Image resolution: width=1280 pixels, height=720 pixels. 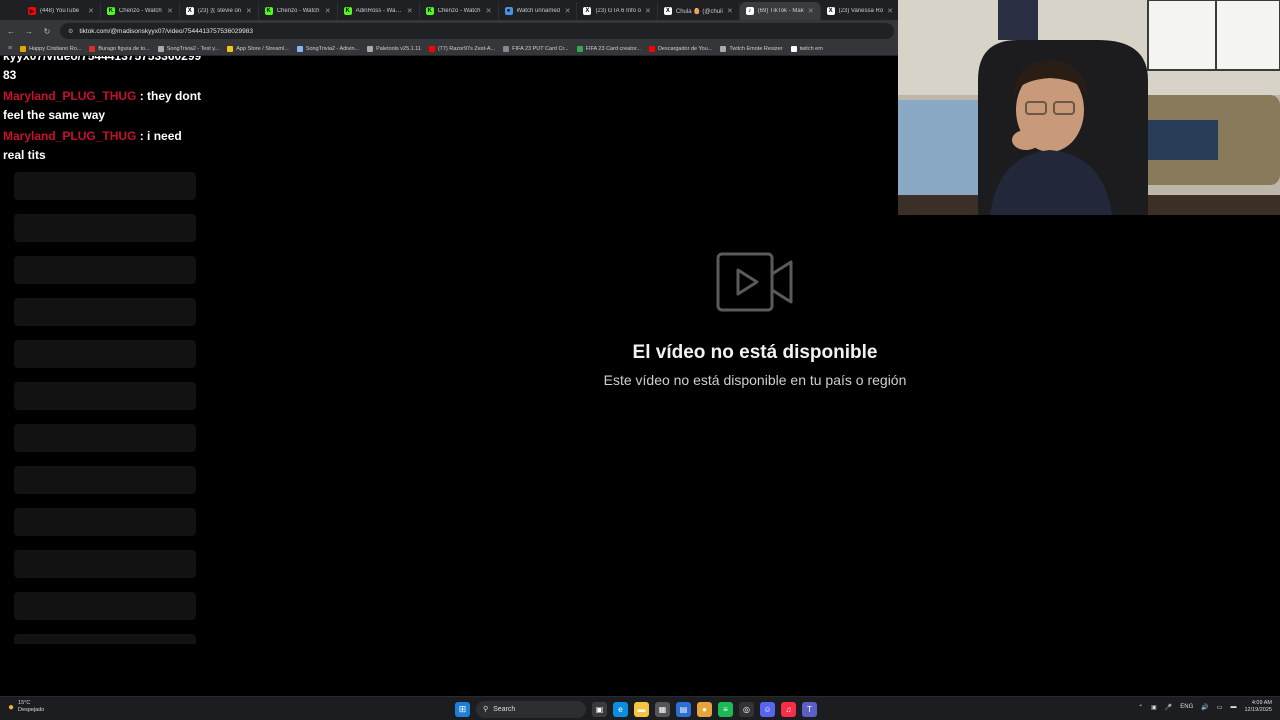 What do you see at coordinates (70, 136) in the screenshot?
I see `chat-username: Maryland_PLUG_THUG` at bounding box center [70, 136].